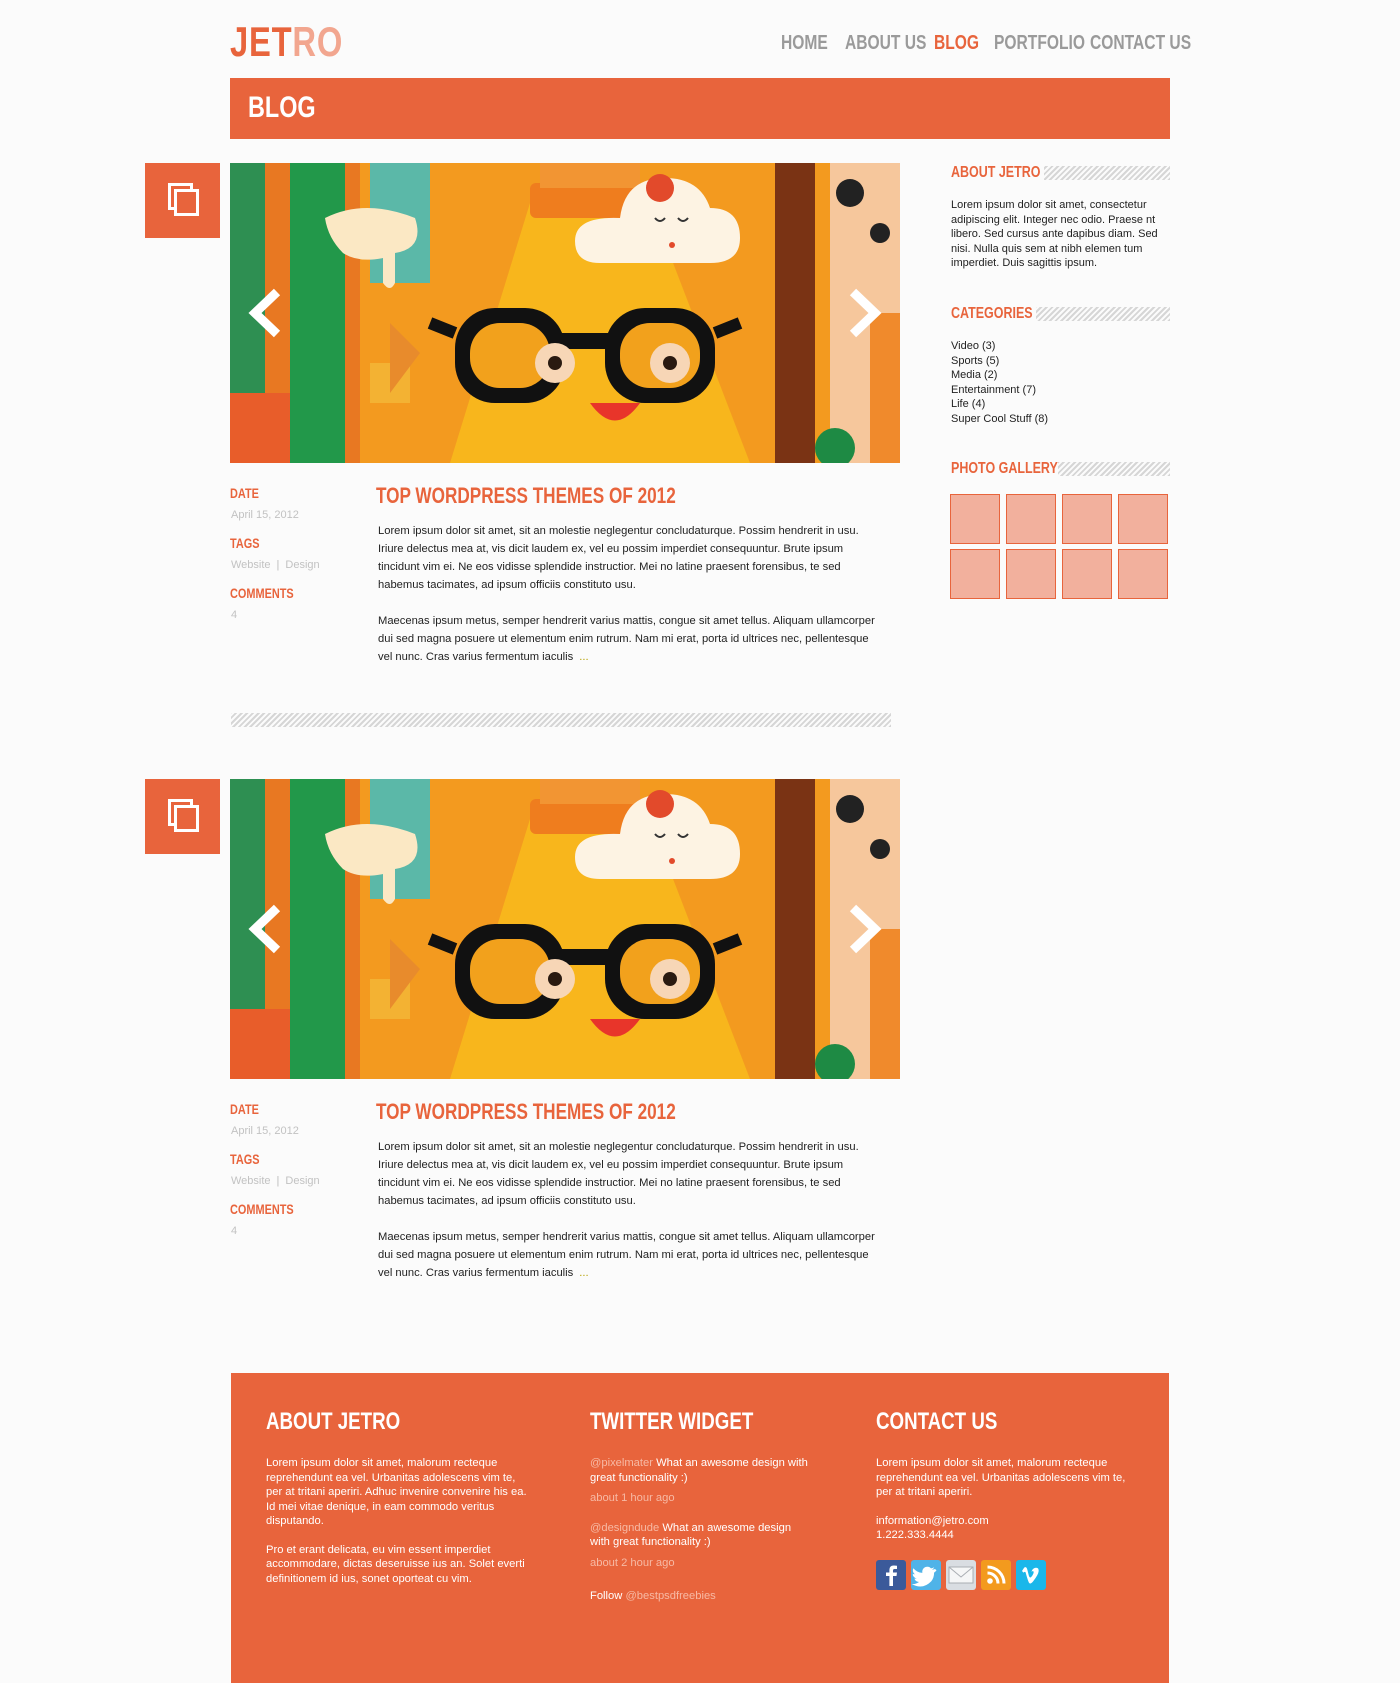  Describe the element at coordinates (999, 404) in the screenshot. I see `category-item: Life (4)` at that location.